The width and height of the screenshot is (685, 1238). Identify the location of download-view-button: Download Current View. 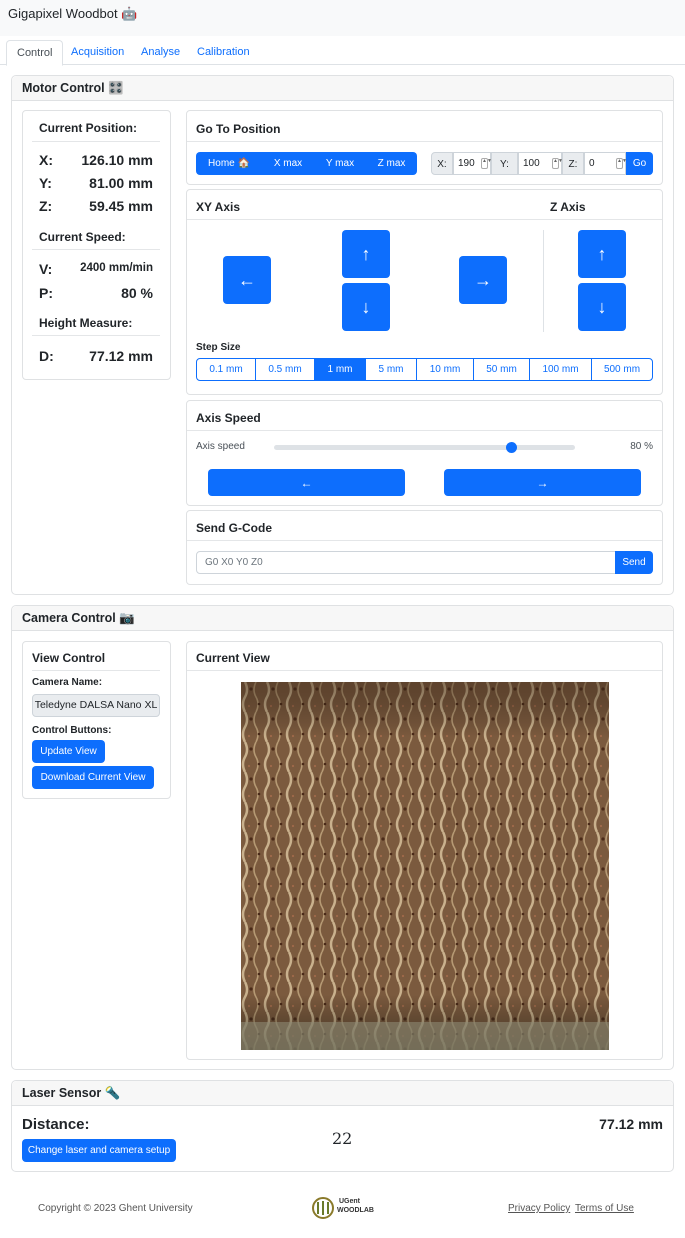
(93, 777).